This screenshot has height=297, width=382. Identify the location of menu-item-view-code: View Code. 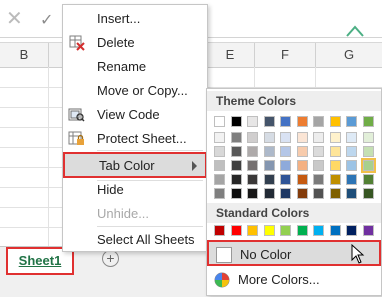
(135, 115).